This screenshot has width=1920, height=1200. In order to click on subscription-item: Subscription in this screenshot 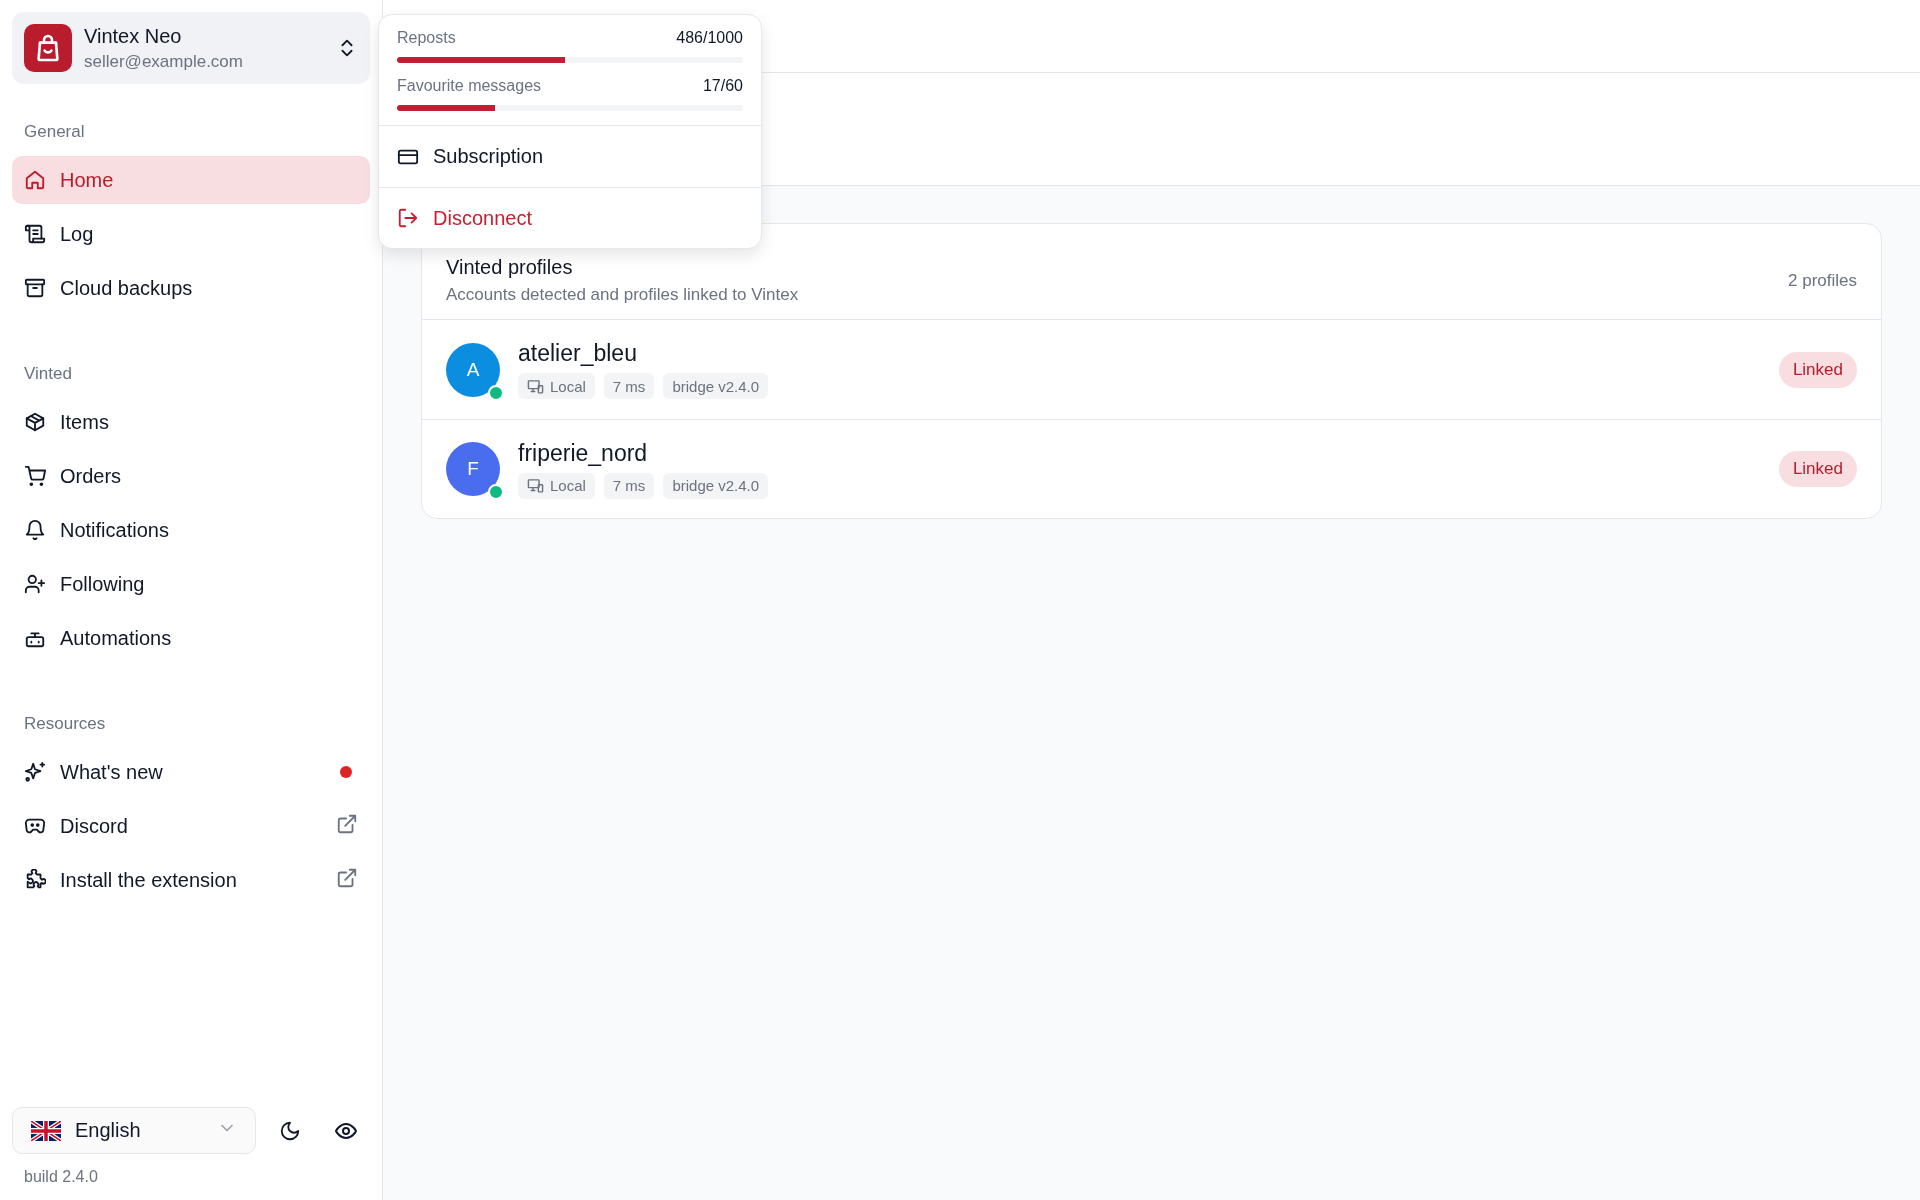, I will do `click(570, 156)`.